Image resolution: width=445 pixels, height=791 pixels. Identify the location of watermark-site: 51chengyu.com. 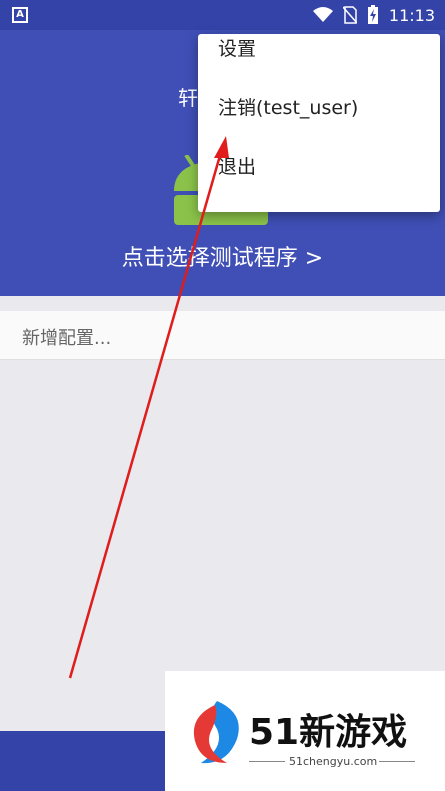
(333, 761).